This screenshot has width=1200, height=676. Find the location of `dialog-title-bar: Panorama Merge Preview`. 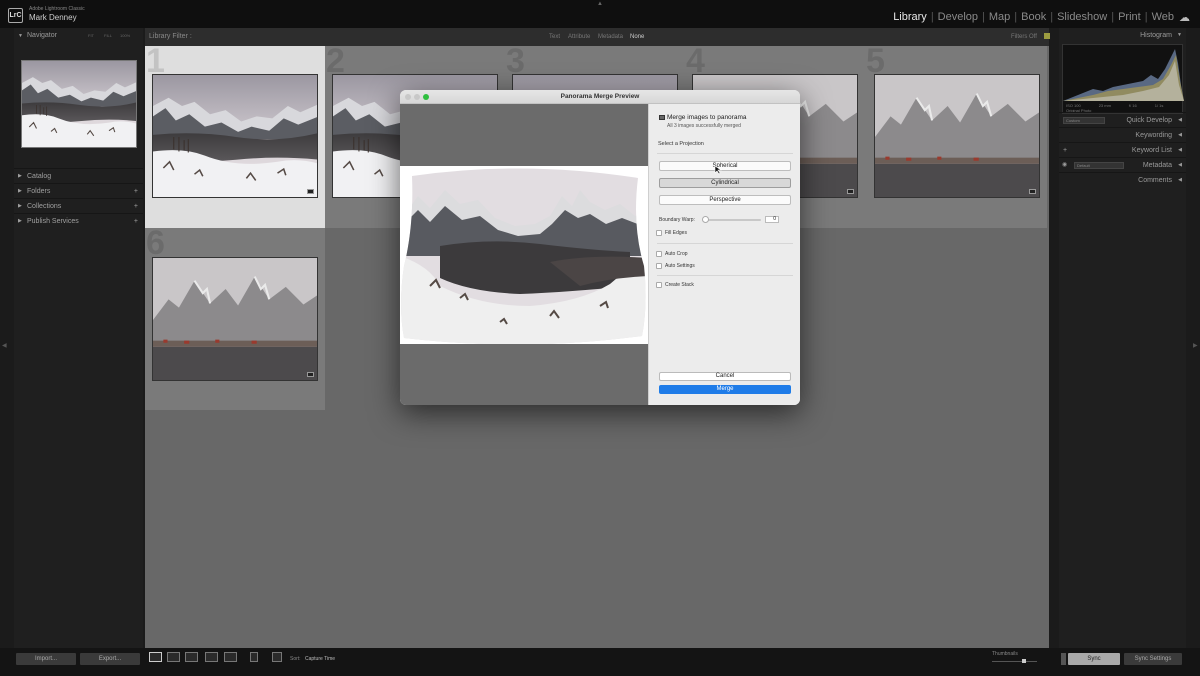

dialog-title-bar: Panorama Merge Preview is located at coordinates (600, 97).